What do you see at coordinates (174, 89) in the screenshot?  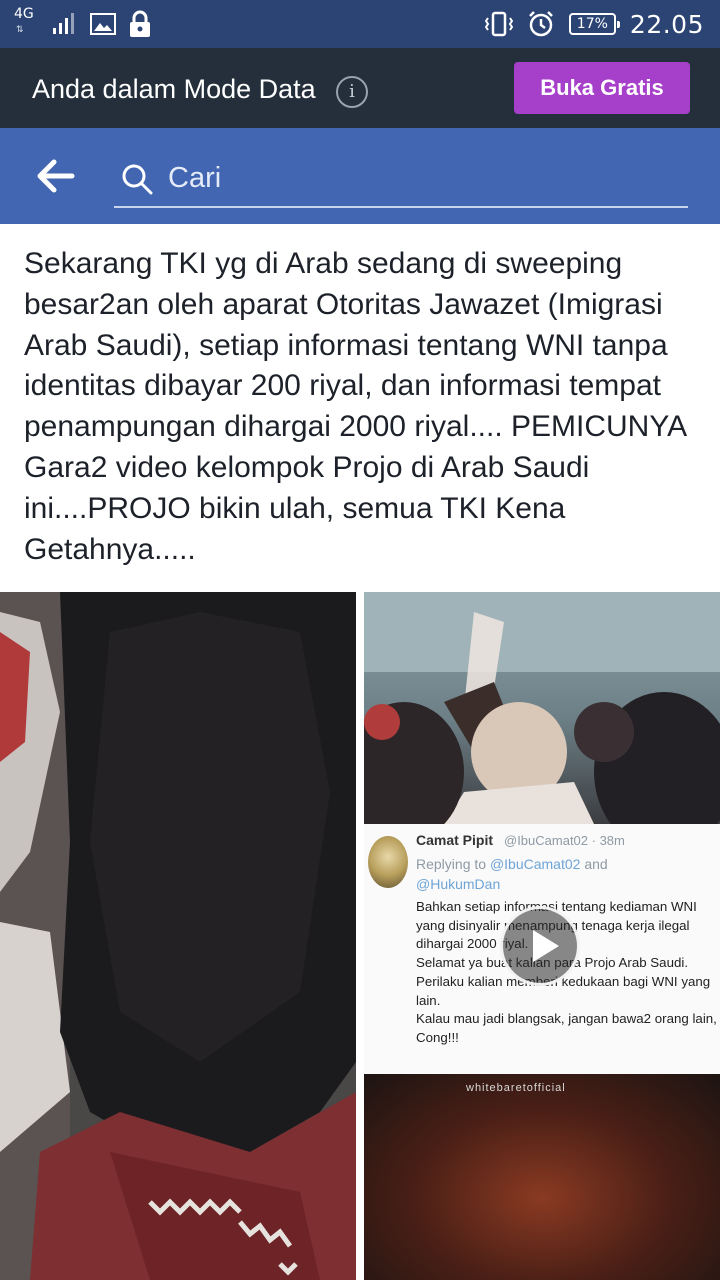 I see `data-mode-text: Anda dalam Mode Data` at bounding box center [174, 89].